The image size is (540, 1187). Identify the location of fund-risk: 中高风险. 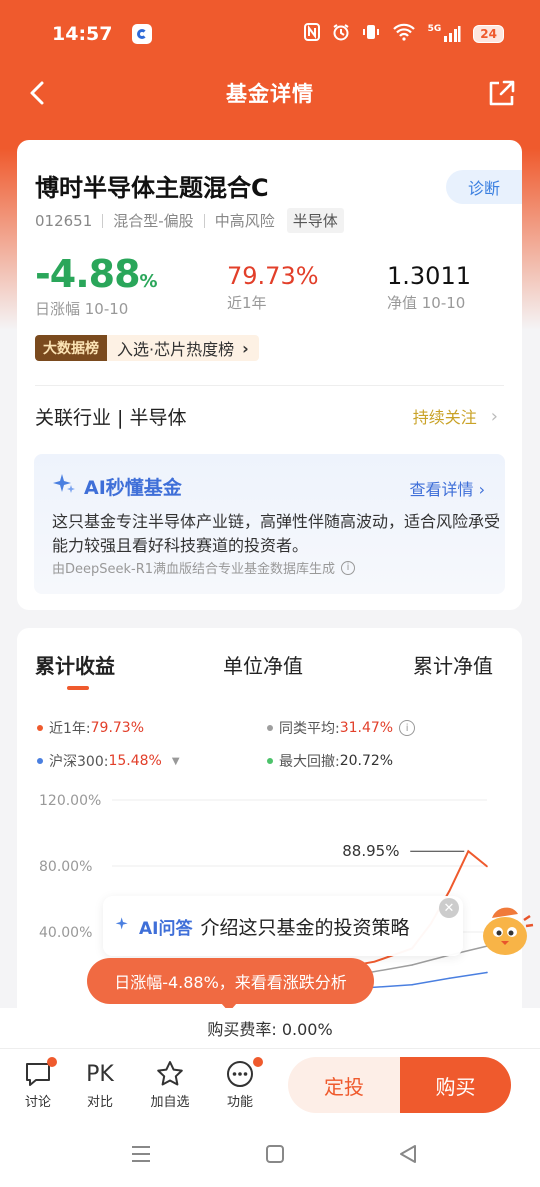
(244, 221).